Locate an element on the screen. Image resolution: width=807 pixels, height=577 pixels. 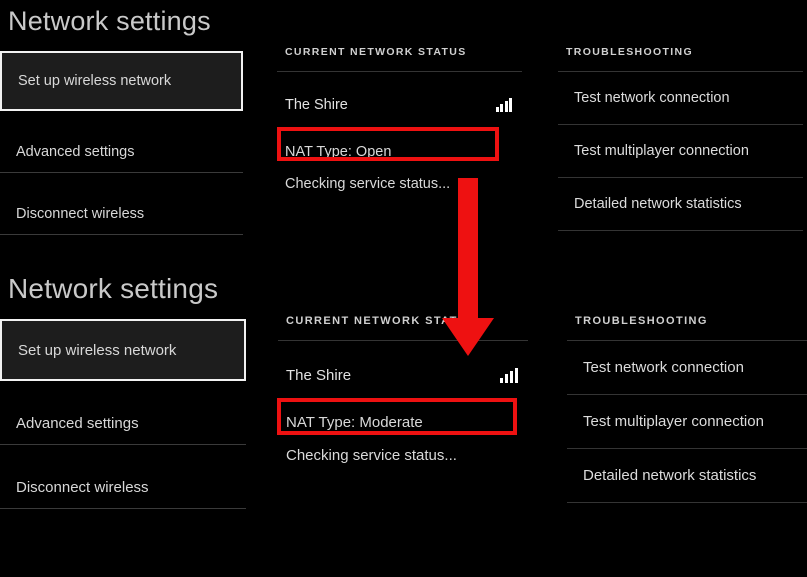
nat-type-value: NAT Type: Open is located at coordinates (338, 152).